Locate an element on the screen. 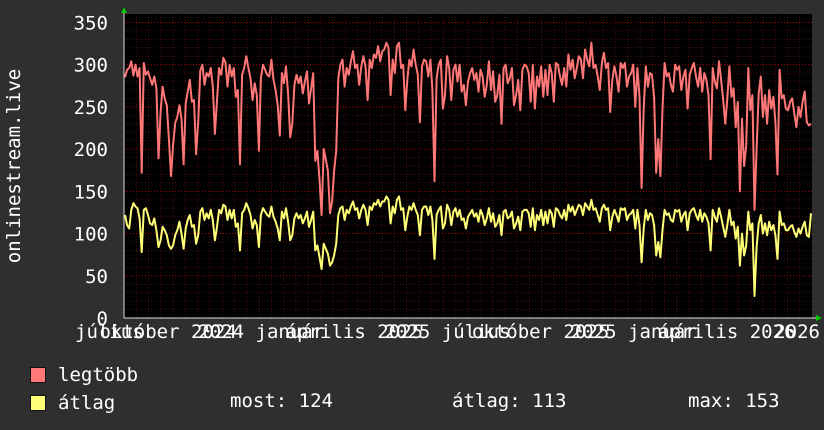  x-tick-label: 2026 is located at coordinates (797, 332).